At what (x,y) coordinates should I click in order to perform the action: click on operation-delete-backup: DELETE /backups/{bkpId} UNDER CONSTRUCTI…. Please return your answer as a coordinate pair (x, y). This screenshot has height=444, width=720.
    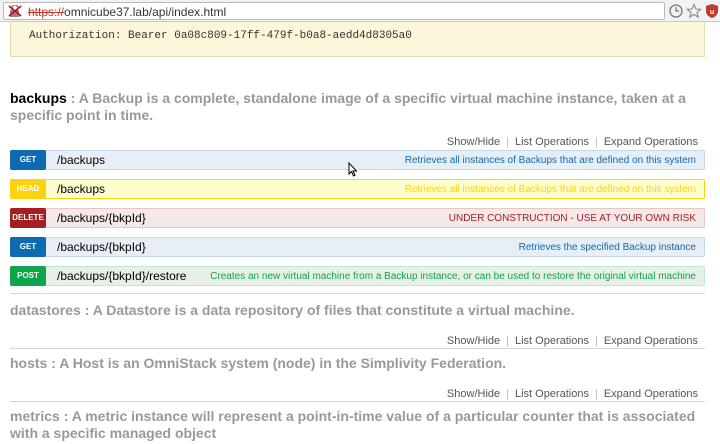
    Looking at the image, I should click on (357, 218).